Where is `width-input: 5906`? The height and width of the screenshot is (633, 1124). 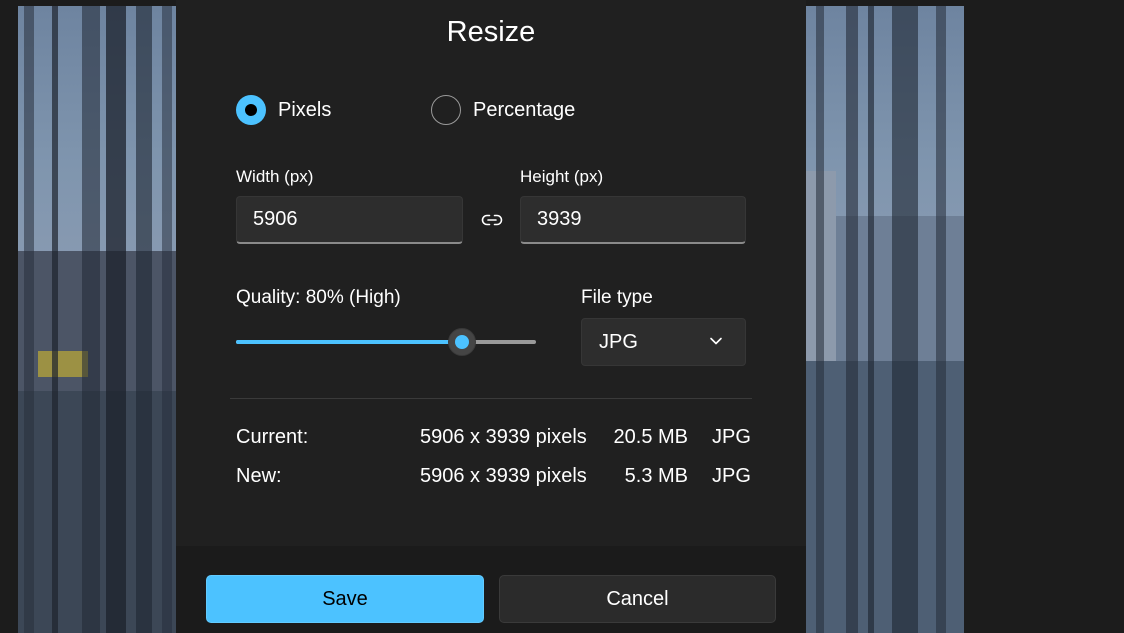
width-input: 5906 is located at coordinates (349, 220).